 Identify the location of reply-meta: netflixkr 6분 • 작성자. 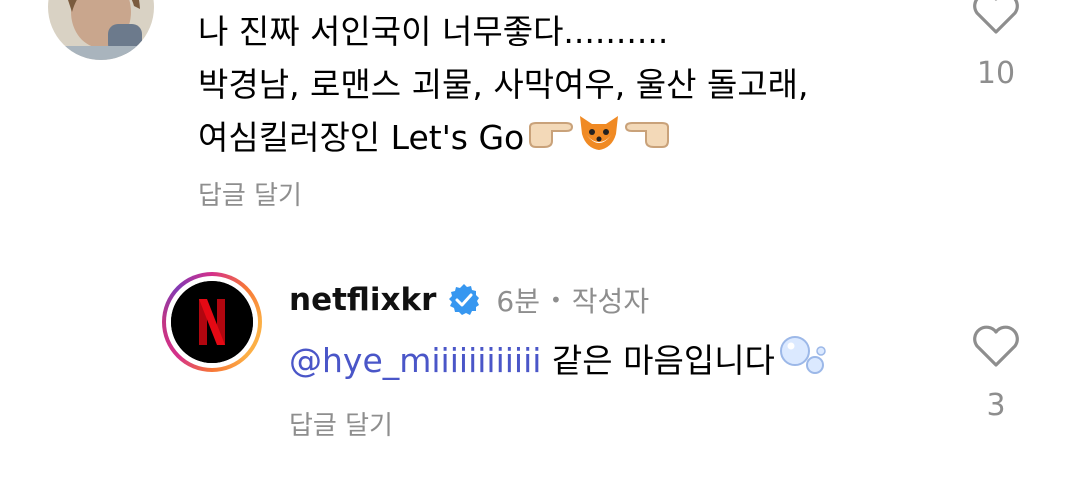
(469, 300).